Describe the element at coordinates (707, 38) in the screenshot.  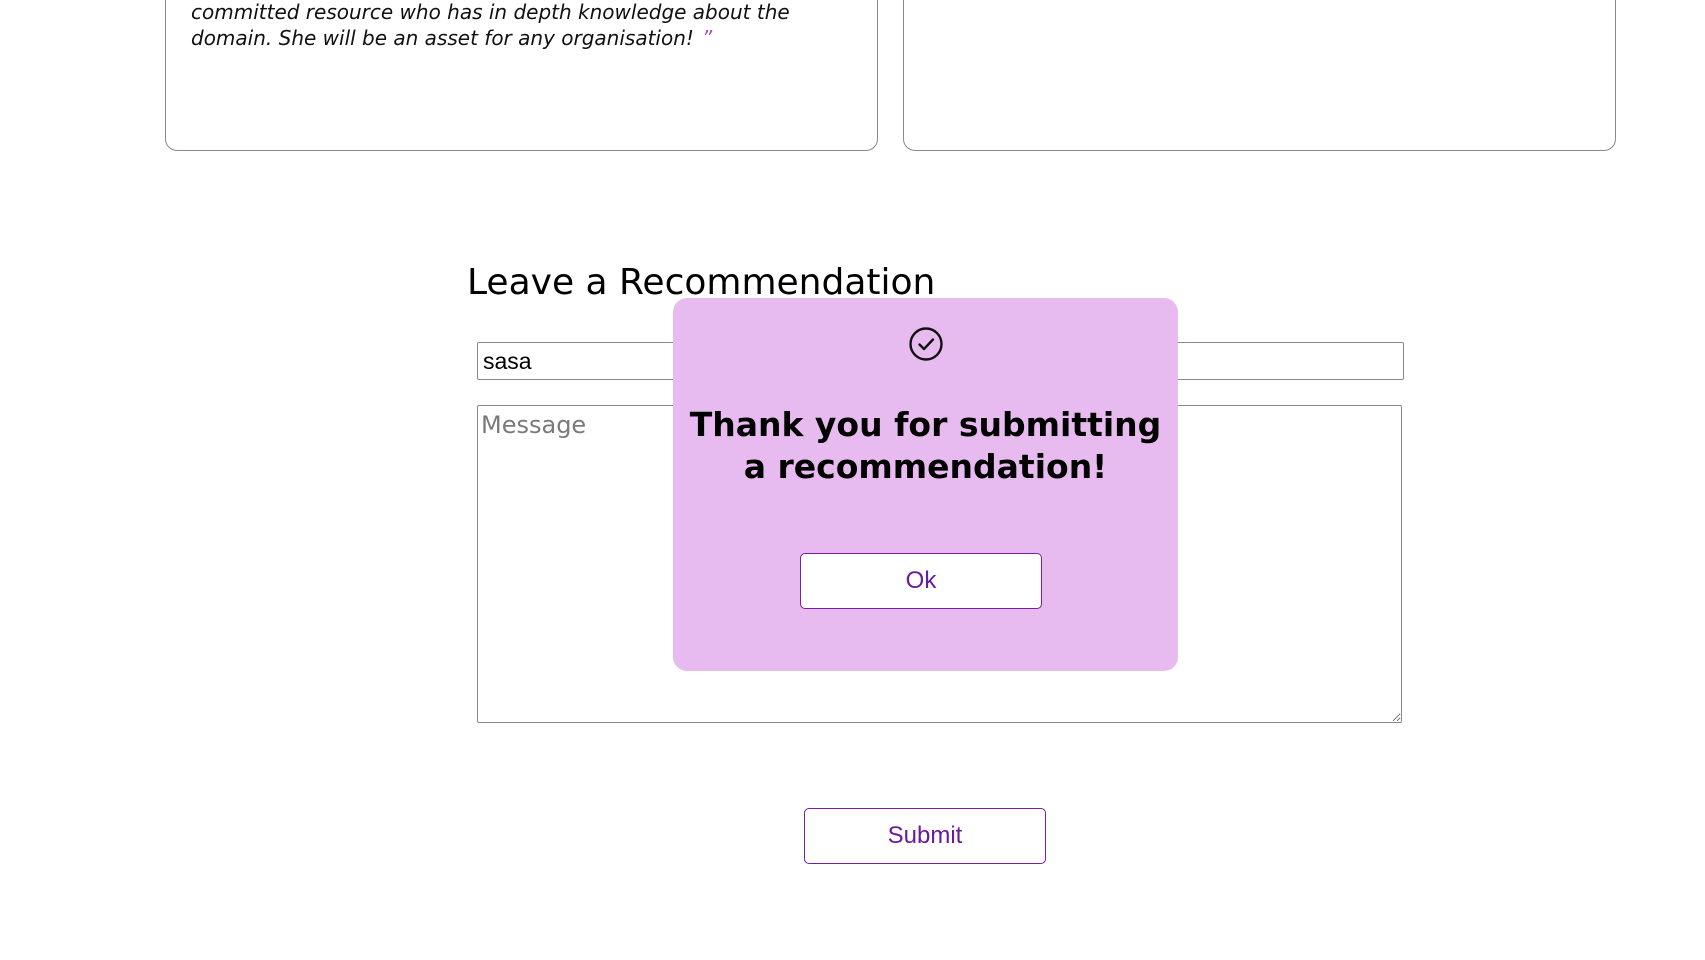
I see `close-quote-mark: ”` at that location.